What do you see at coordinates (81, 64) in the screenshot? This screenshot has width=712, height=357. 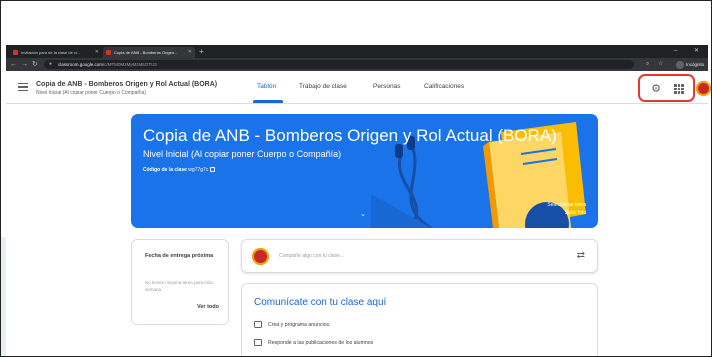 I see `address-host: classroom.google.com` at bounding box center [81, 64].